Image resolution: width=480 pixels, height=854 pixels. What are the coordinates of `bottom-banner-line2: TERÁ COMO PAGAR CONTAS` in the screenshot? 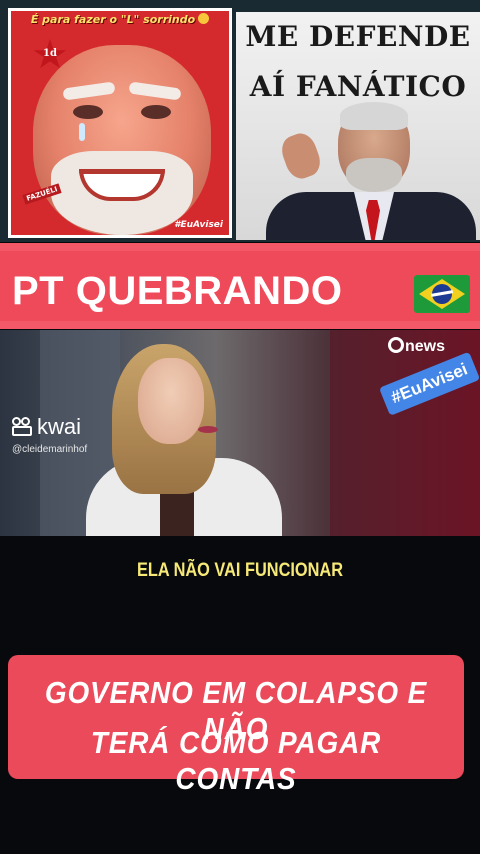 It's located at (236, 760).